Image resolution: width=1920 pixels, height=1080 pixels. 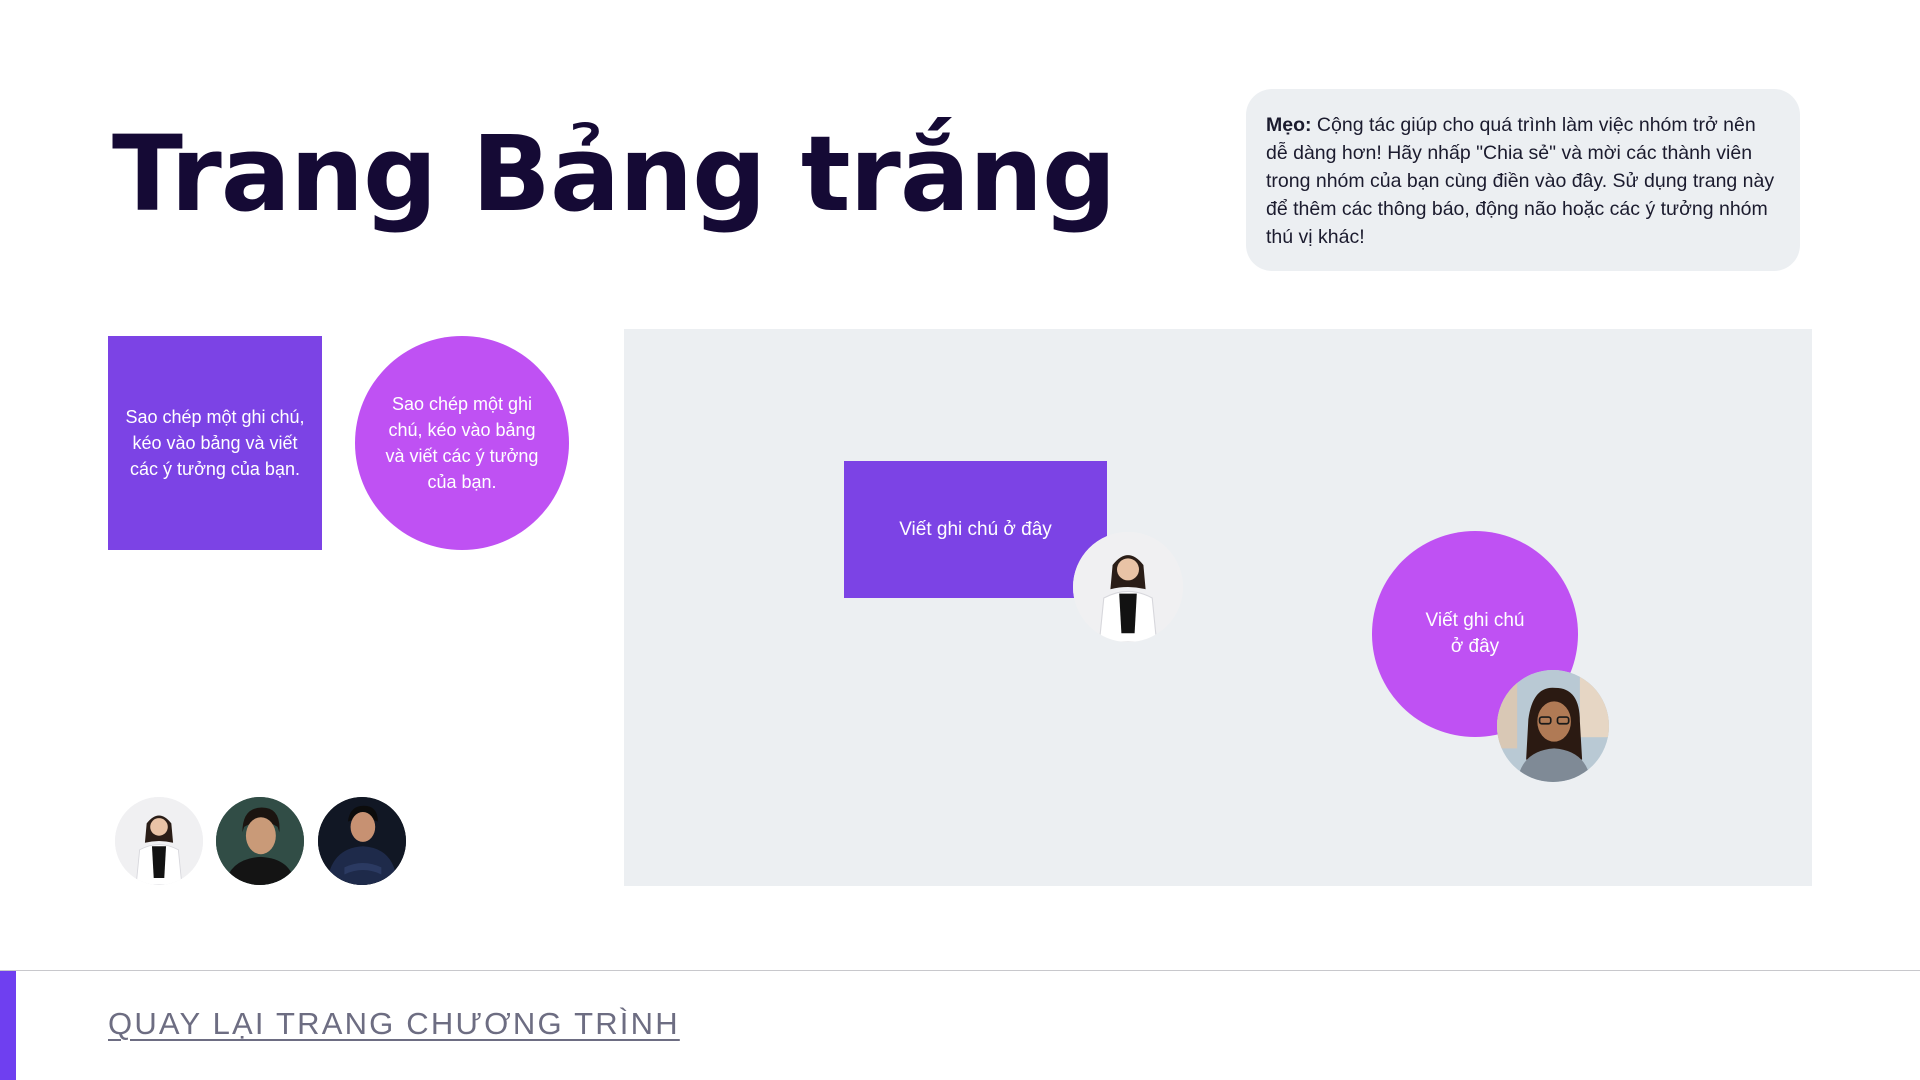 What do you see at coordinates (1289, 125) in the screenshot?
I see `tip-label: Mẹo:` at bounding box center [1289, 125].